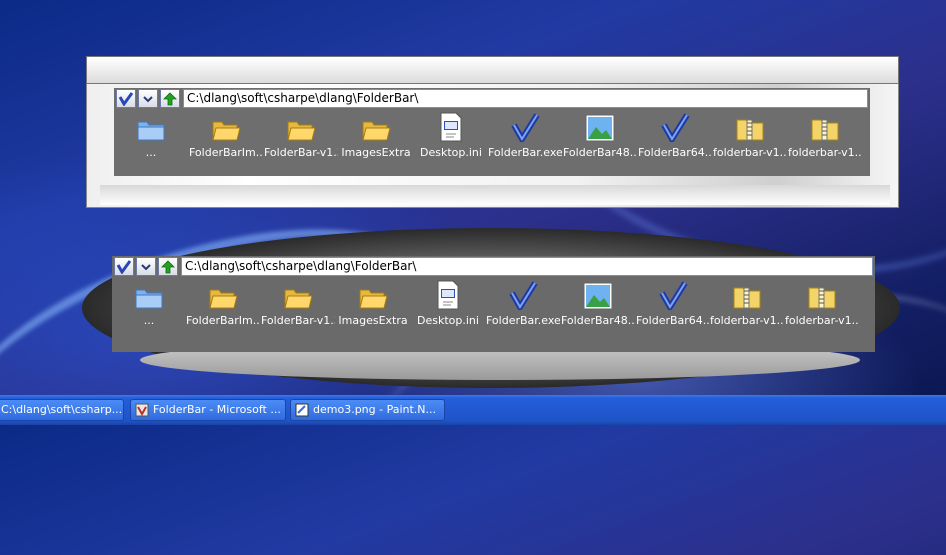  What do you see at coordinates (495, 195) in the screenshot?
I see `folderbar-skin-base` at bounding box center [495, 195].